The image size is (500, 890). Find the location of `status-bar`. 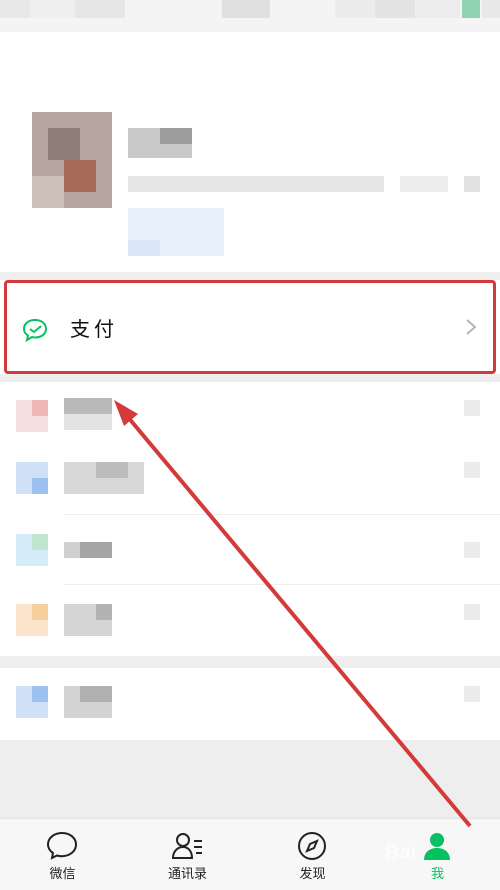

status-bar is located at coordinates (250, 16).